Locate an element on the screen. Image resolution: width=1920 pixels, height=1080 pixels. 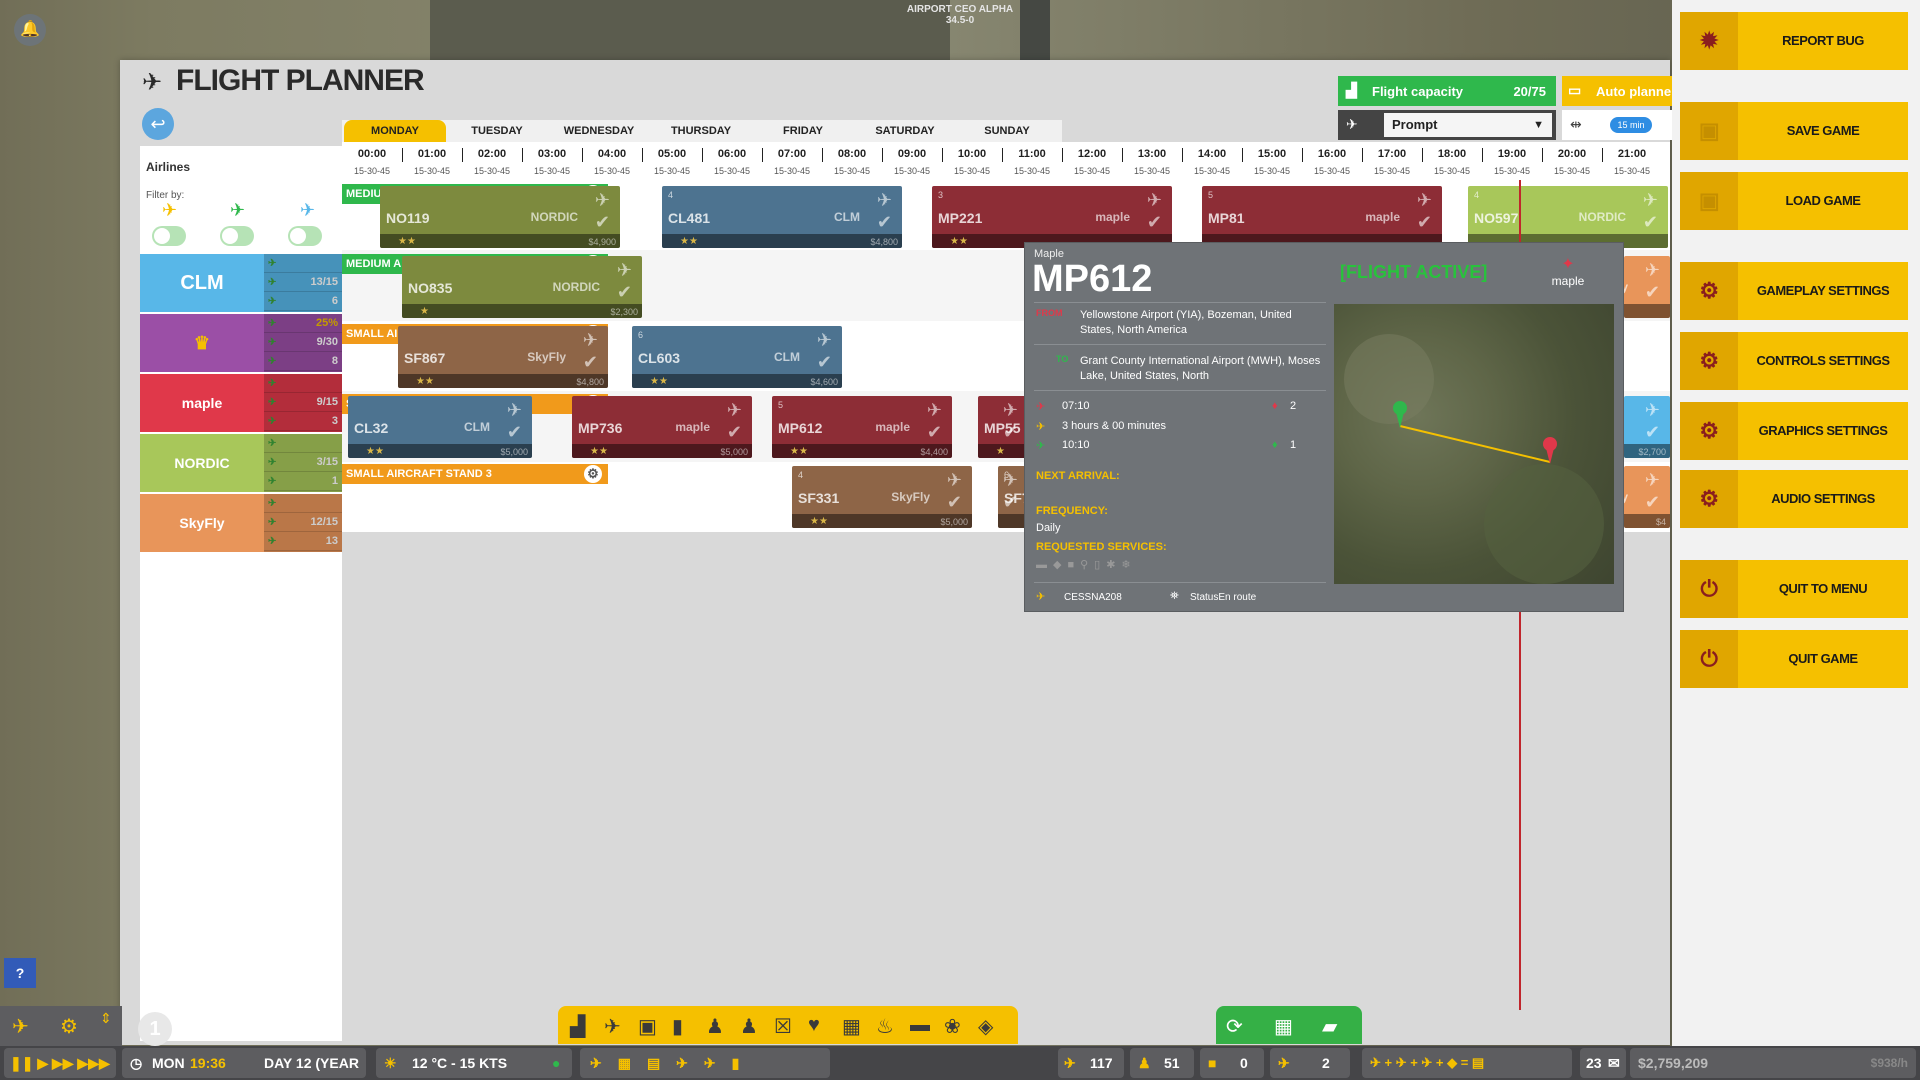
filter-small-toggle is located at coordinates (169, 236).